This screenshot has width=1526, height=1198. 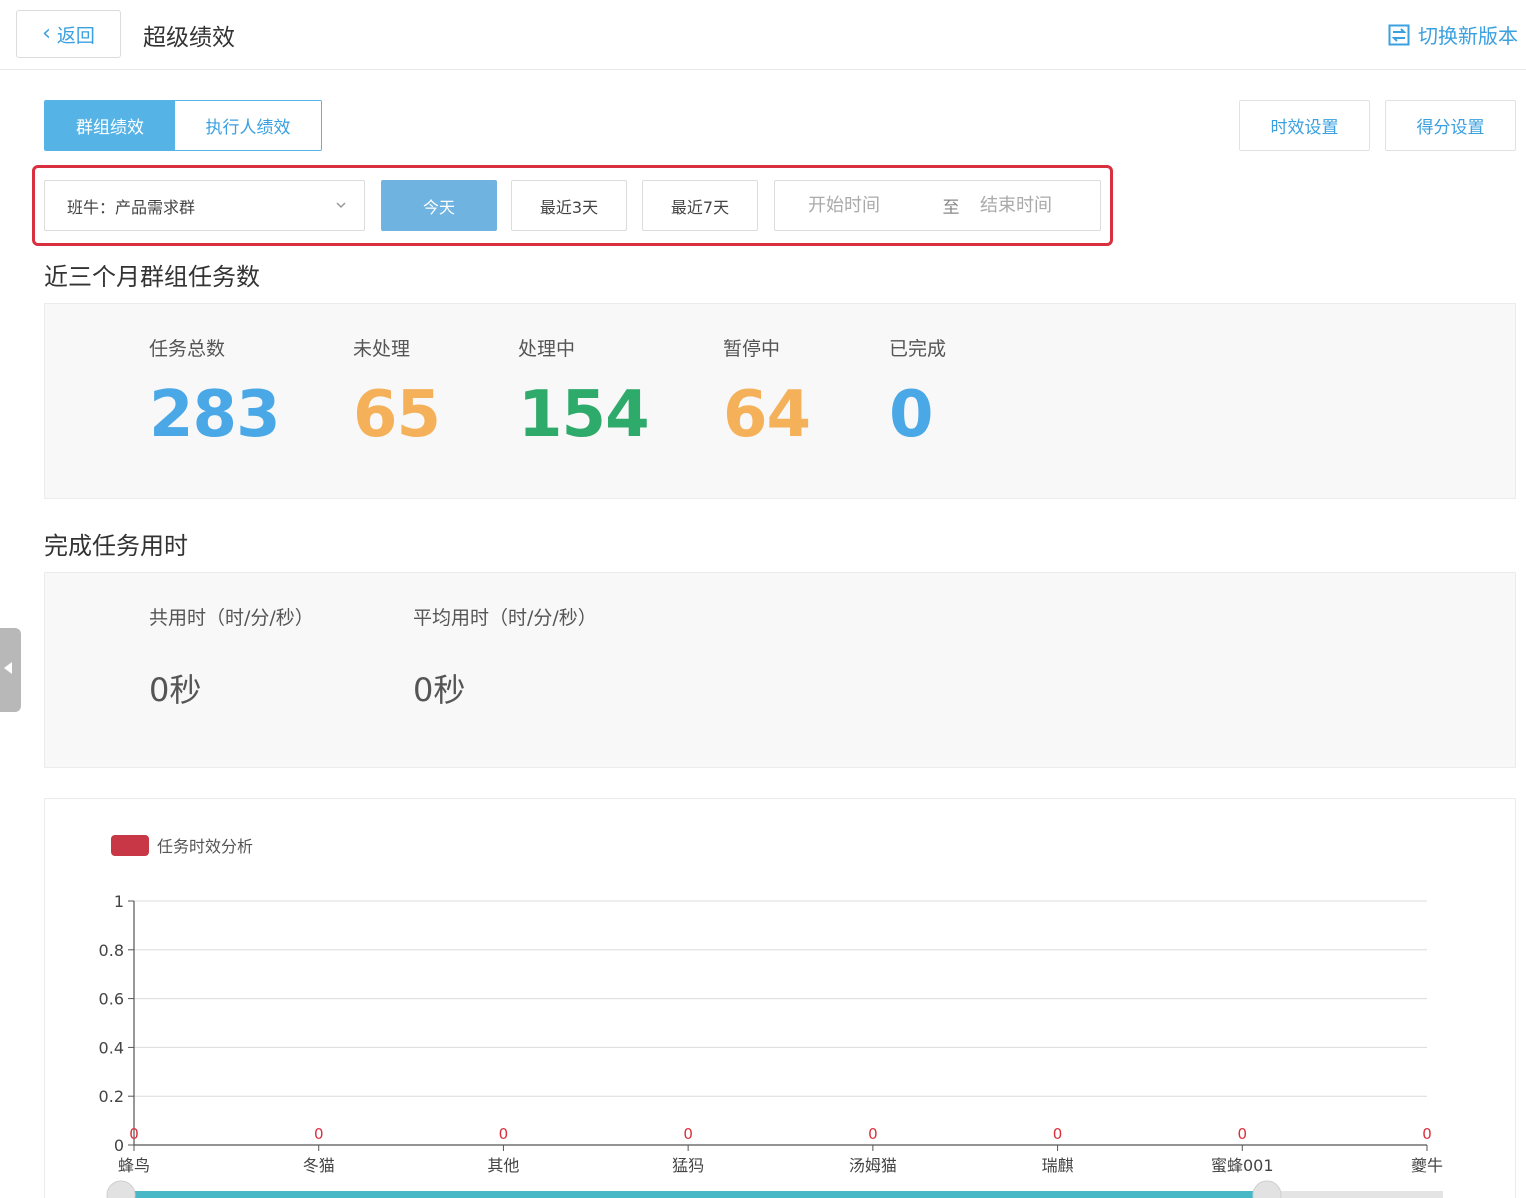 I want to click on x-tick-label: 夔牛, so click(x=1427, y=1165).